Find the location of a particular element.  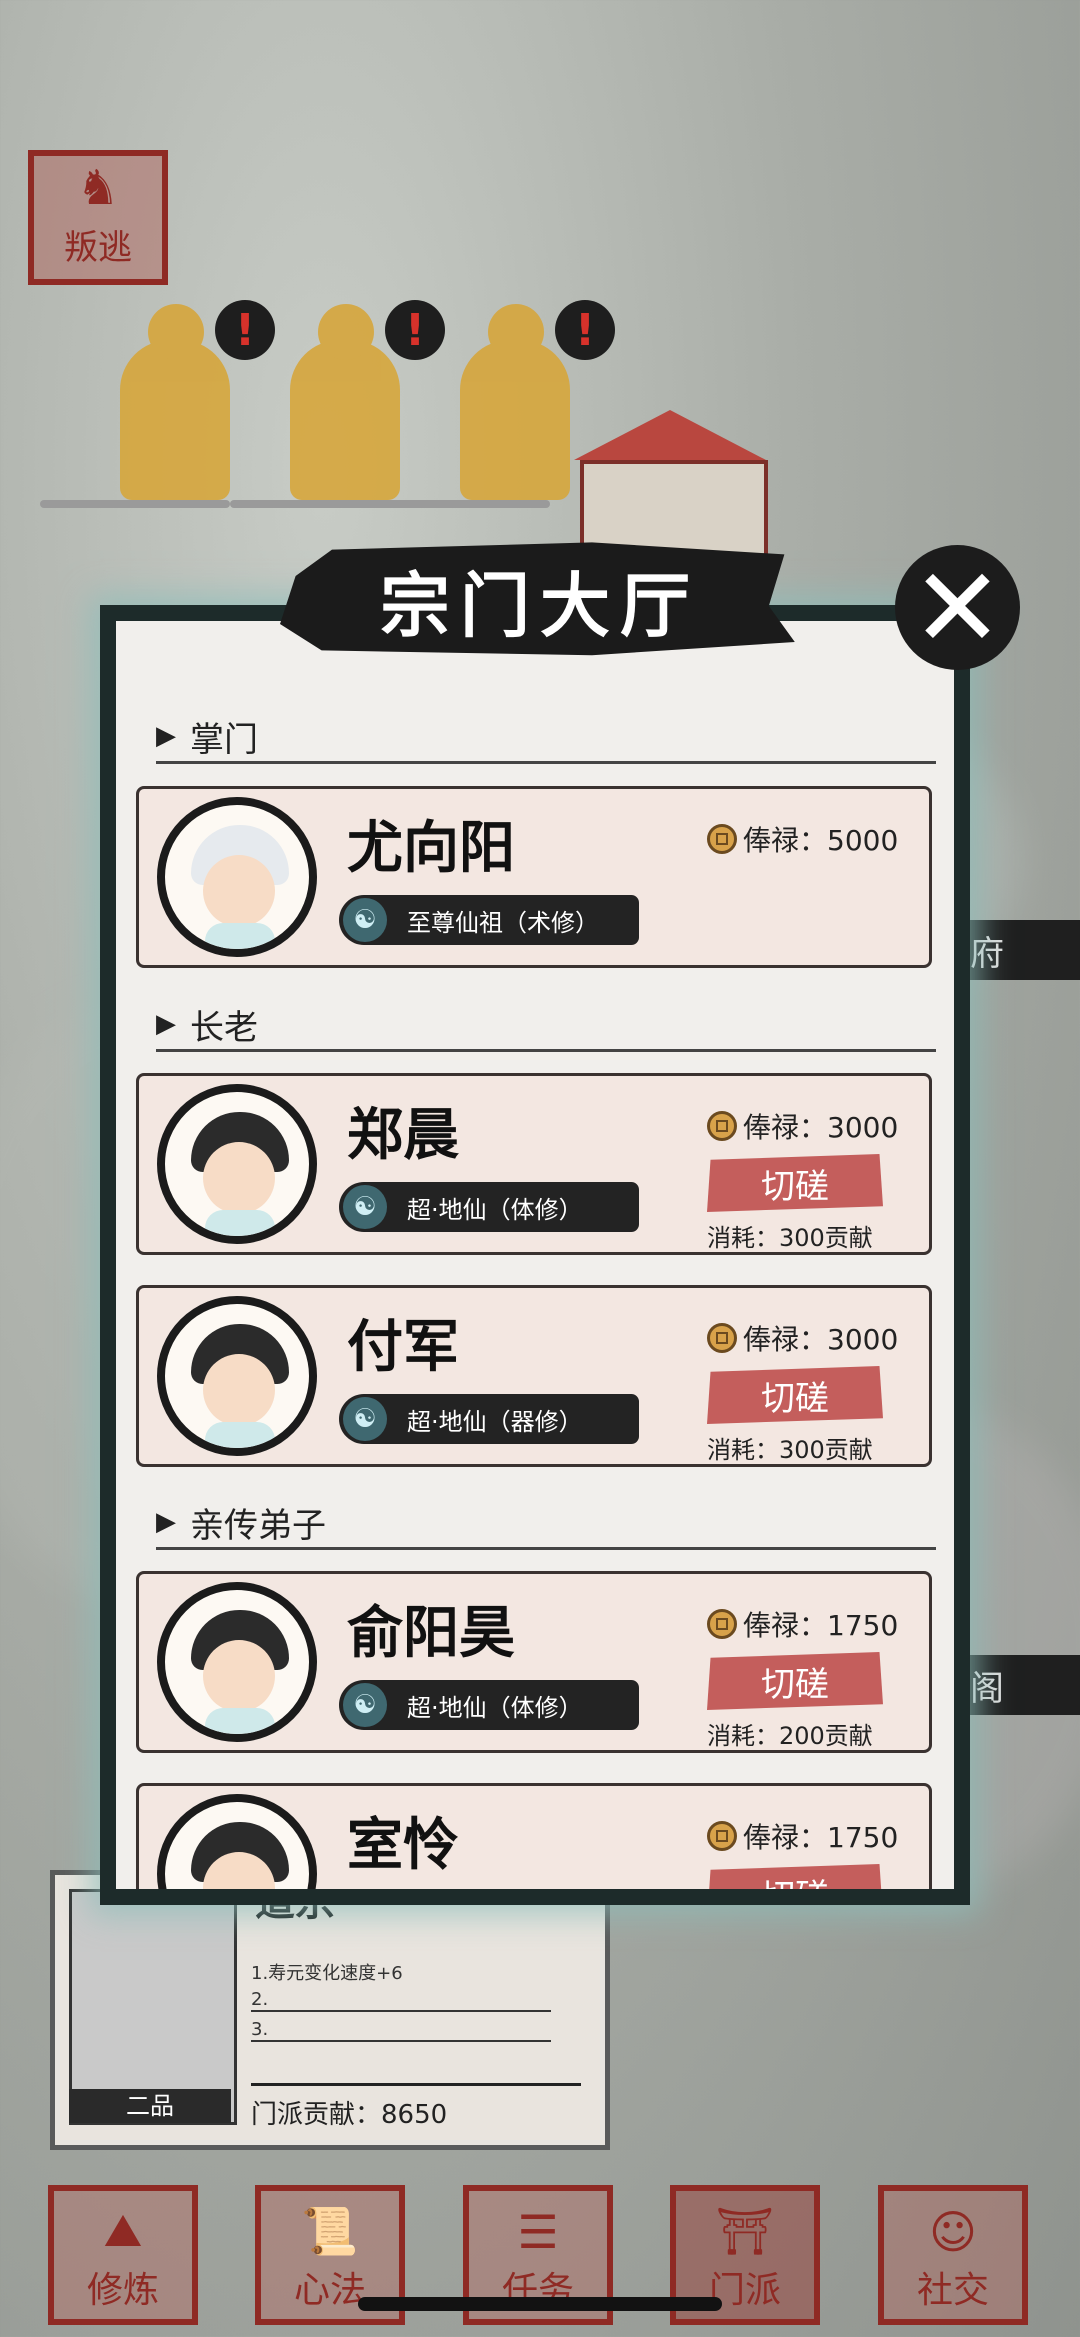

gate-icon: ⛩ is located at coordinates (745, 2231).